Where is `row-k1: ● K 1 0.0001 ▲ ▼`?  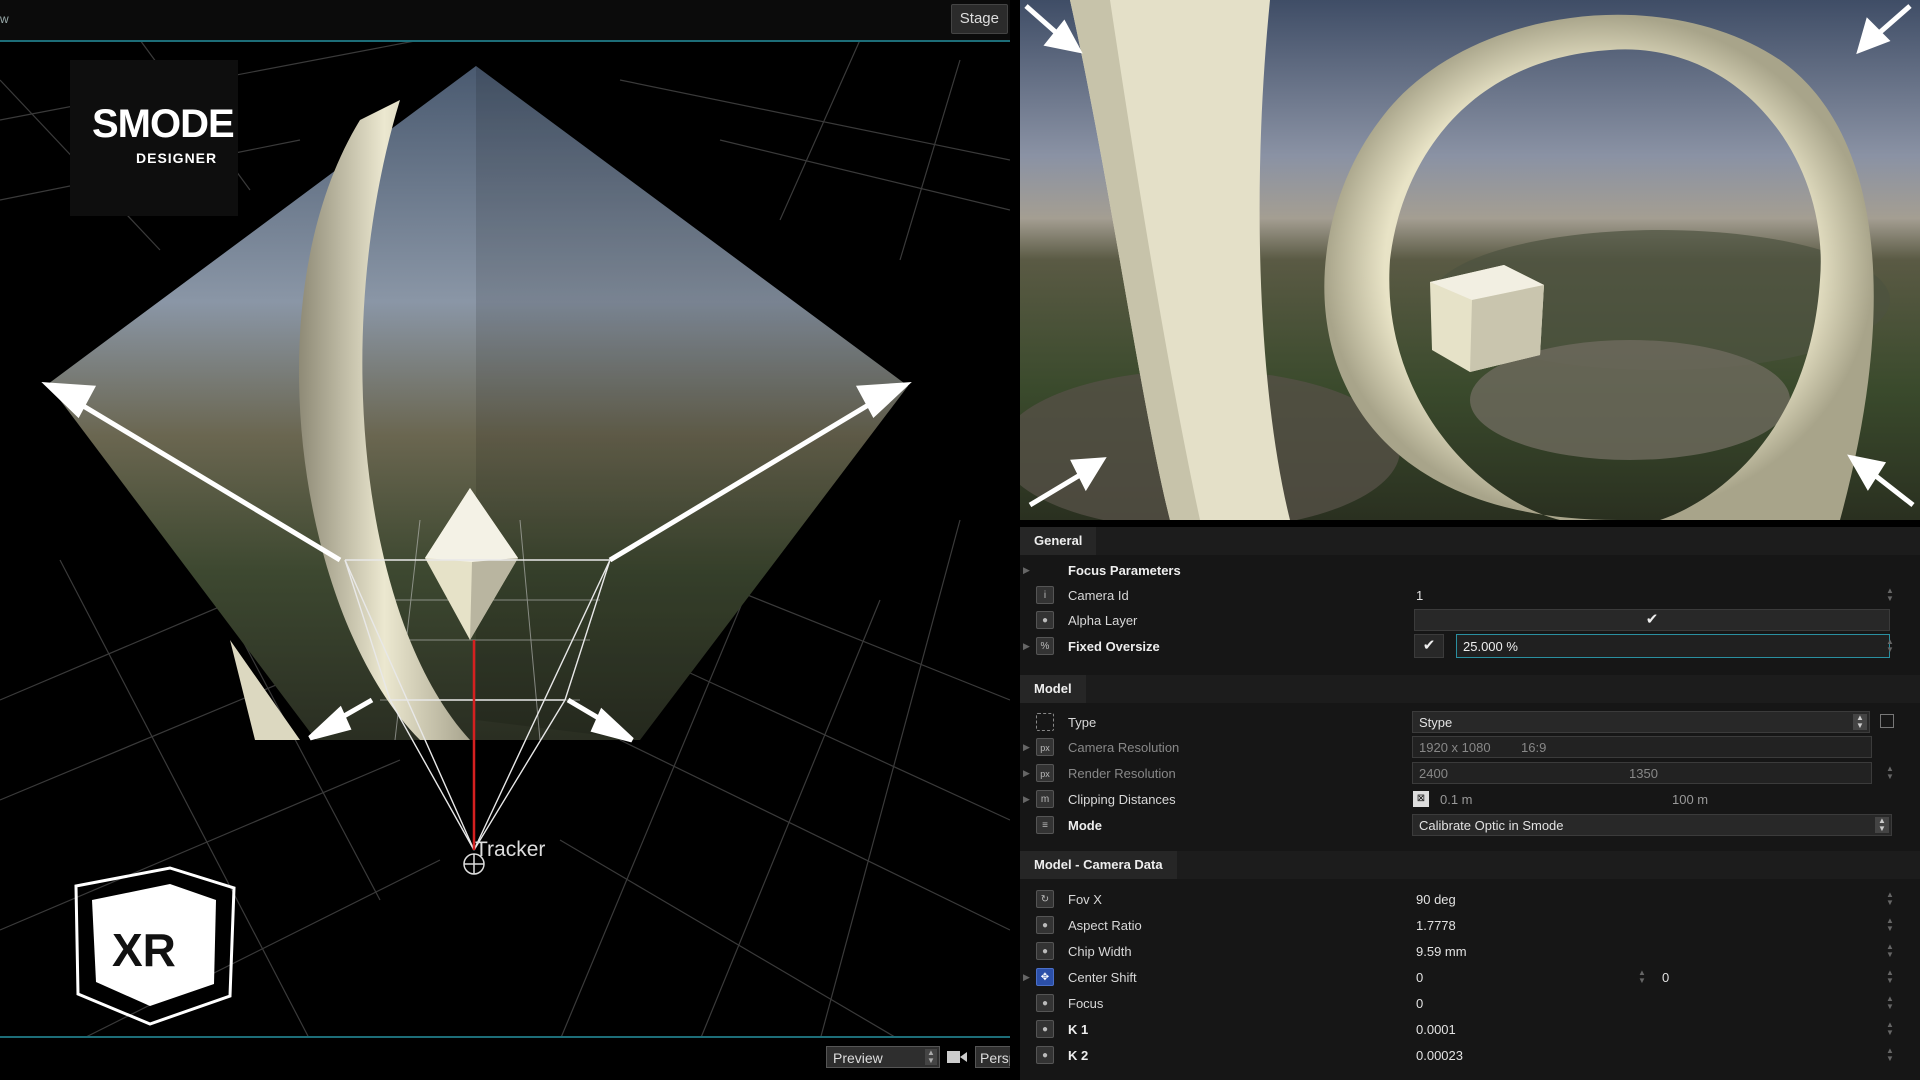 row-k1: ● K 1 0.0001 ▲ ▼ is located at coordinates (1460, 1029).